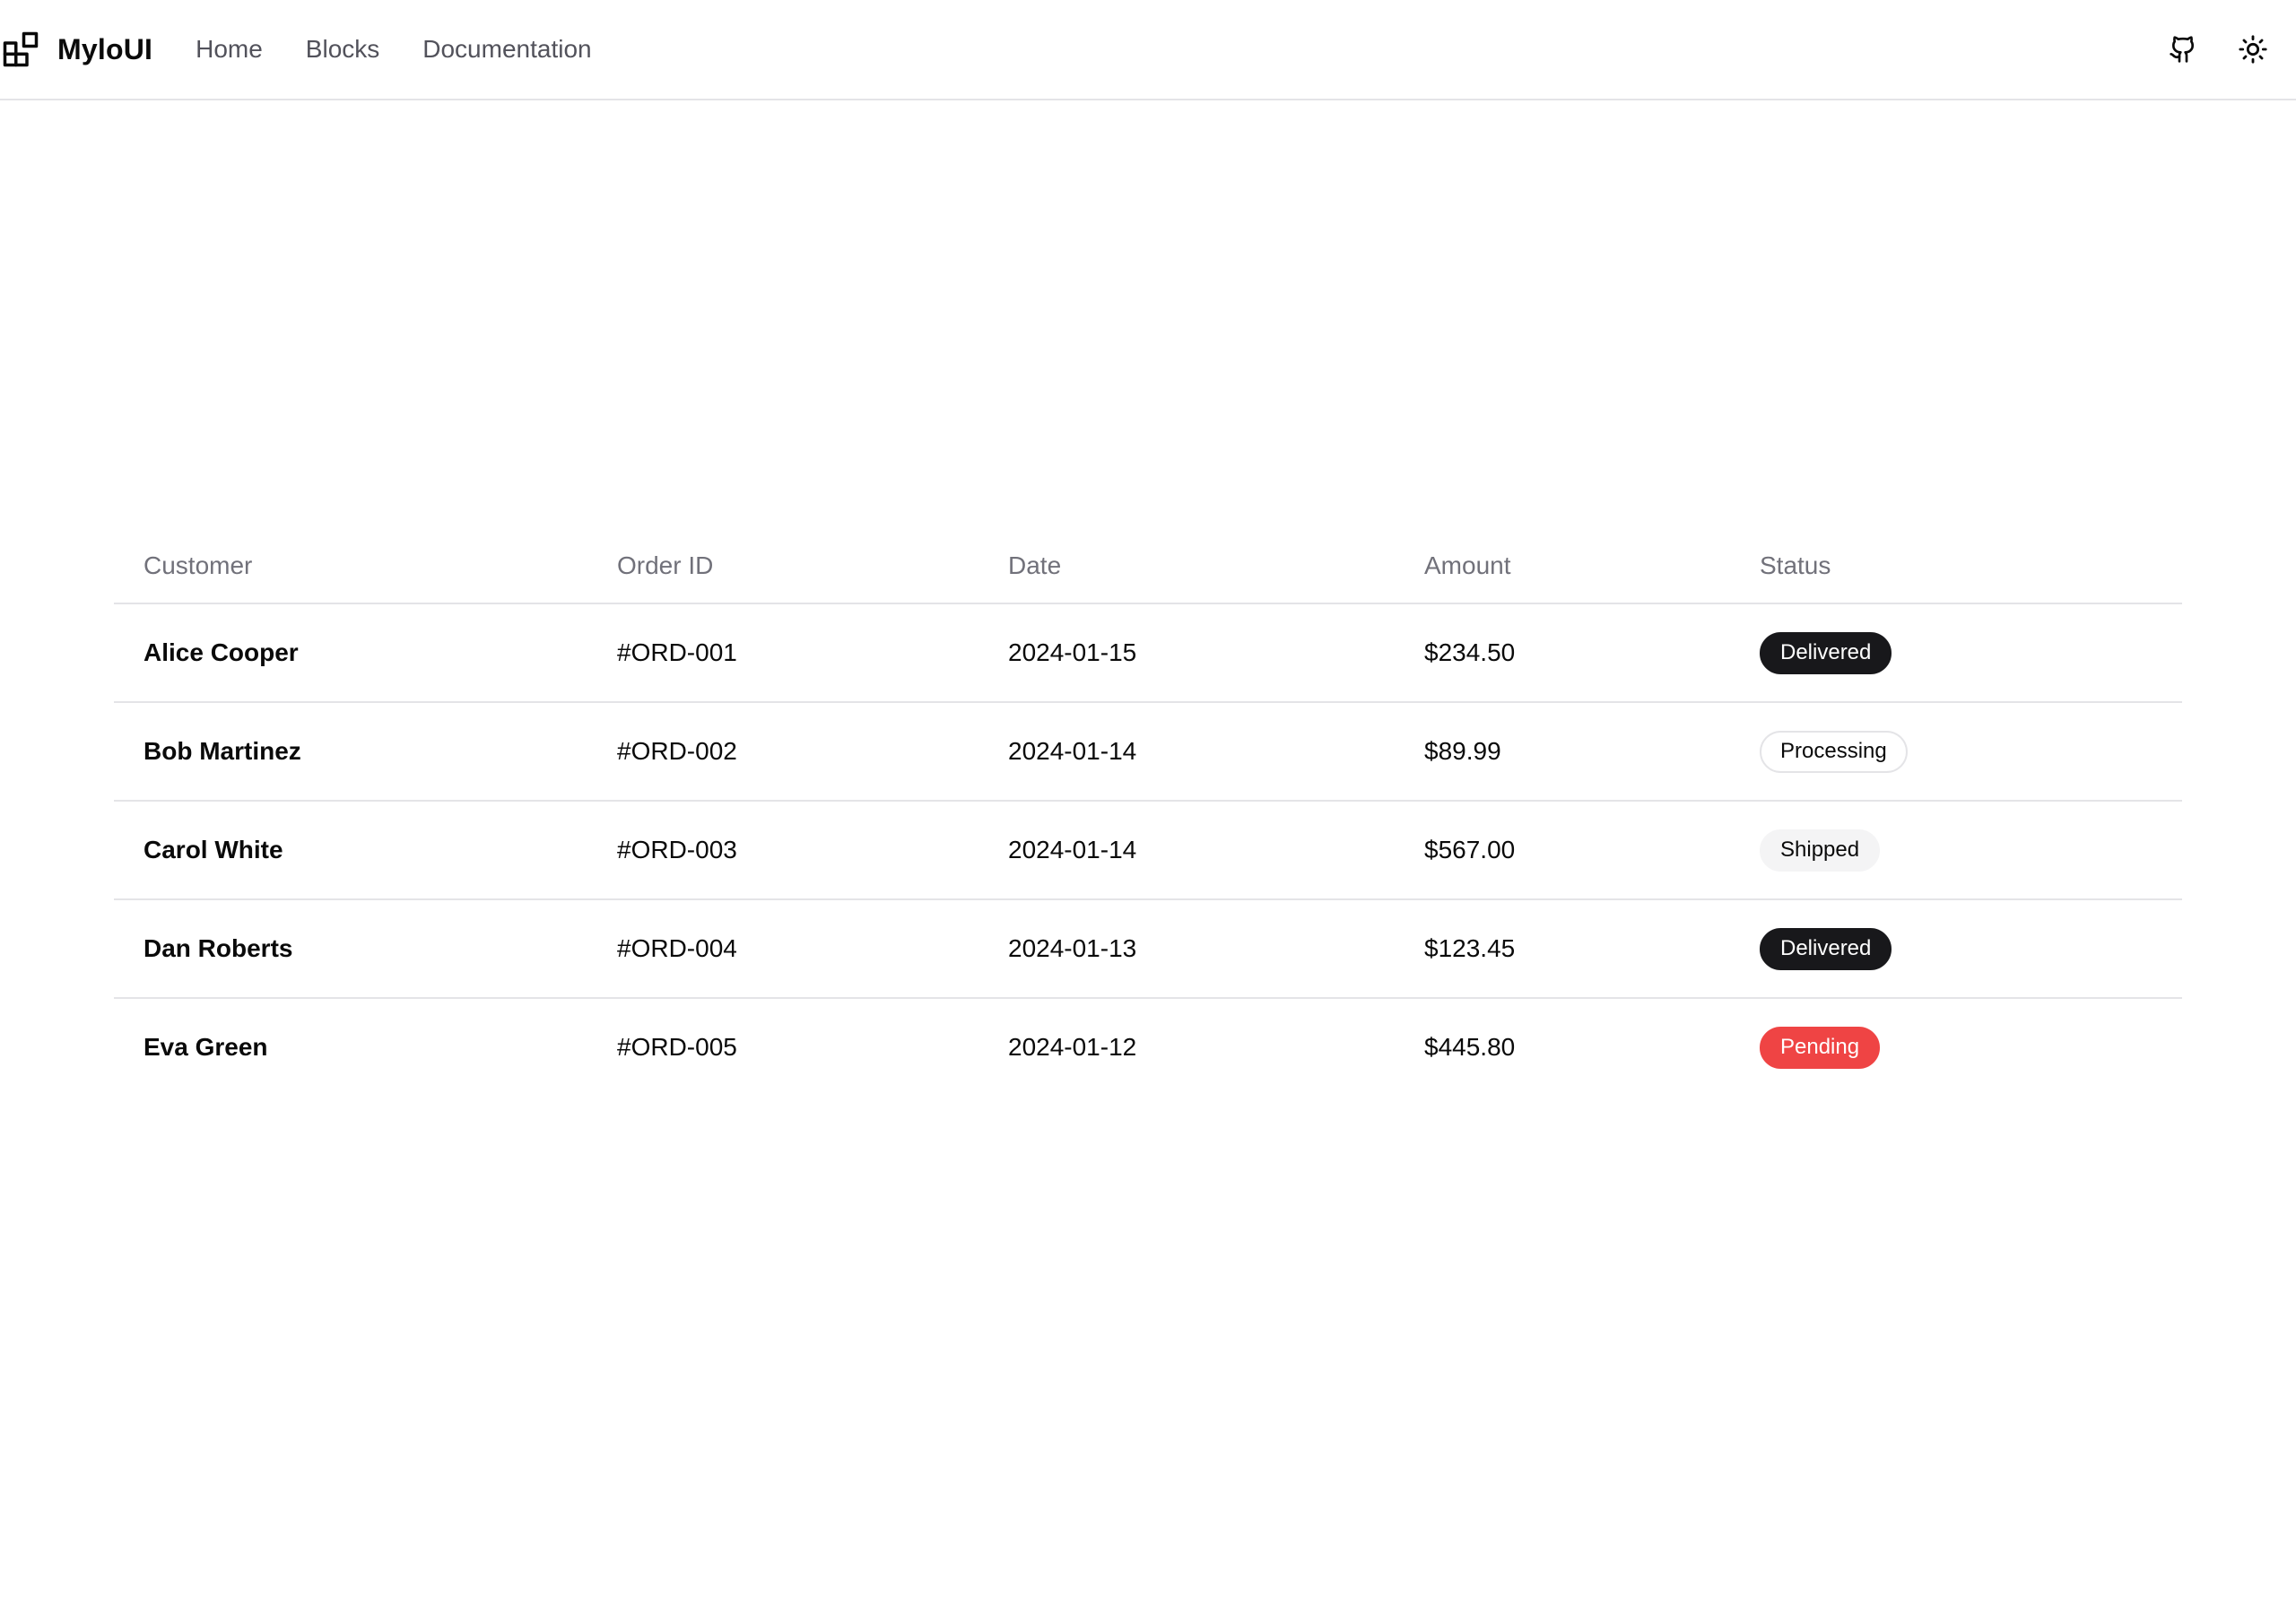 The width and height of the screenshot is (2296, 1614). I want to click on status-badge: Pending, so click(1820, 1047).